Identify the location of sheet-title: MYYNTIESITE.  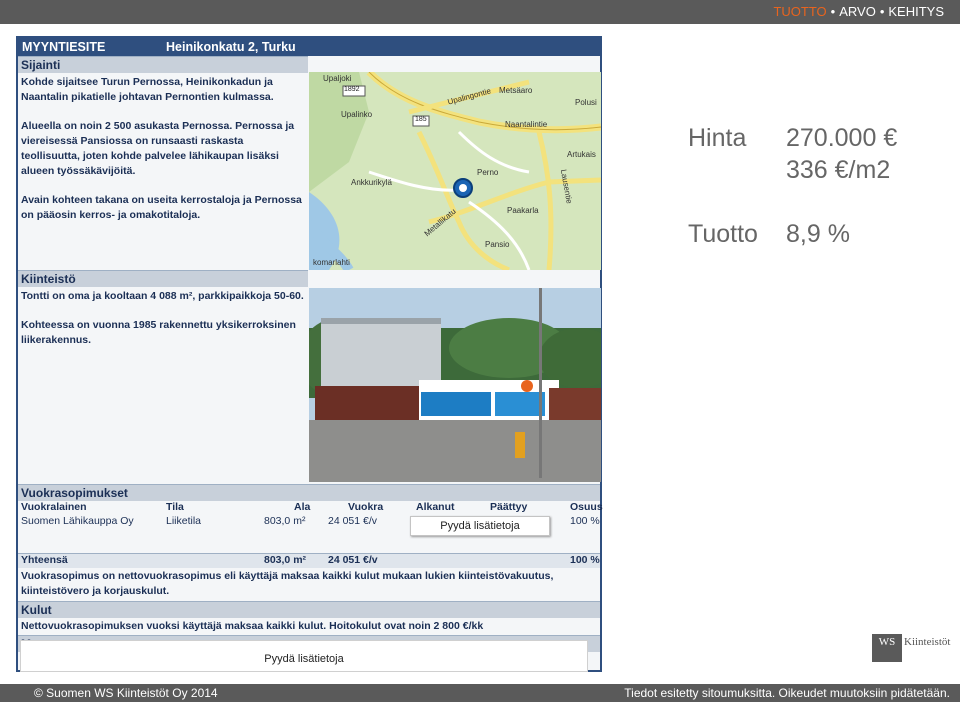
(64, 47).